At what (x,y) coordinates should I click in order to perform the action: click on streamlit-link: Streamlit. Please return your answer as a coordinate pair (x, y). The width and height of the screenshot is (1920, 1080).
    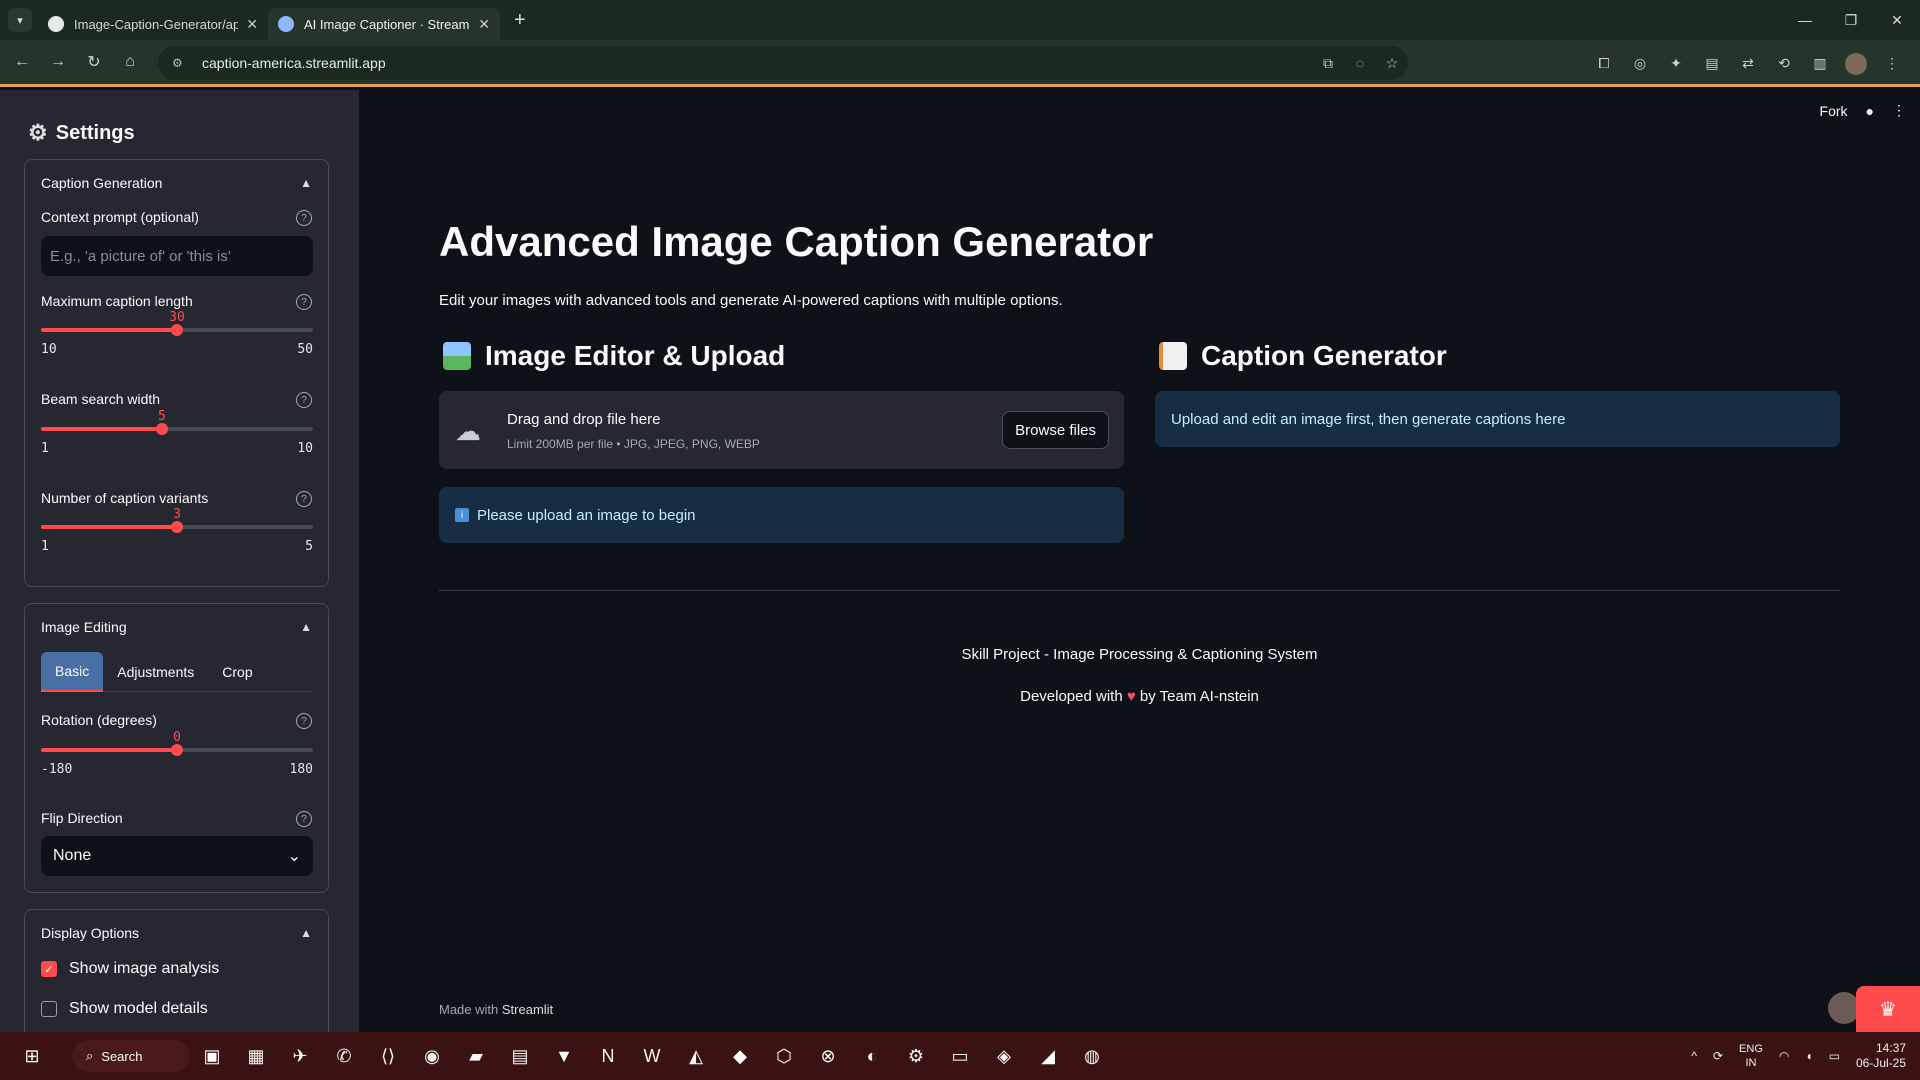
    Looking at the image, I should click on (527, 1009).